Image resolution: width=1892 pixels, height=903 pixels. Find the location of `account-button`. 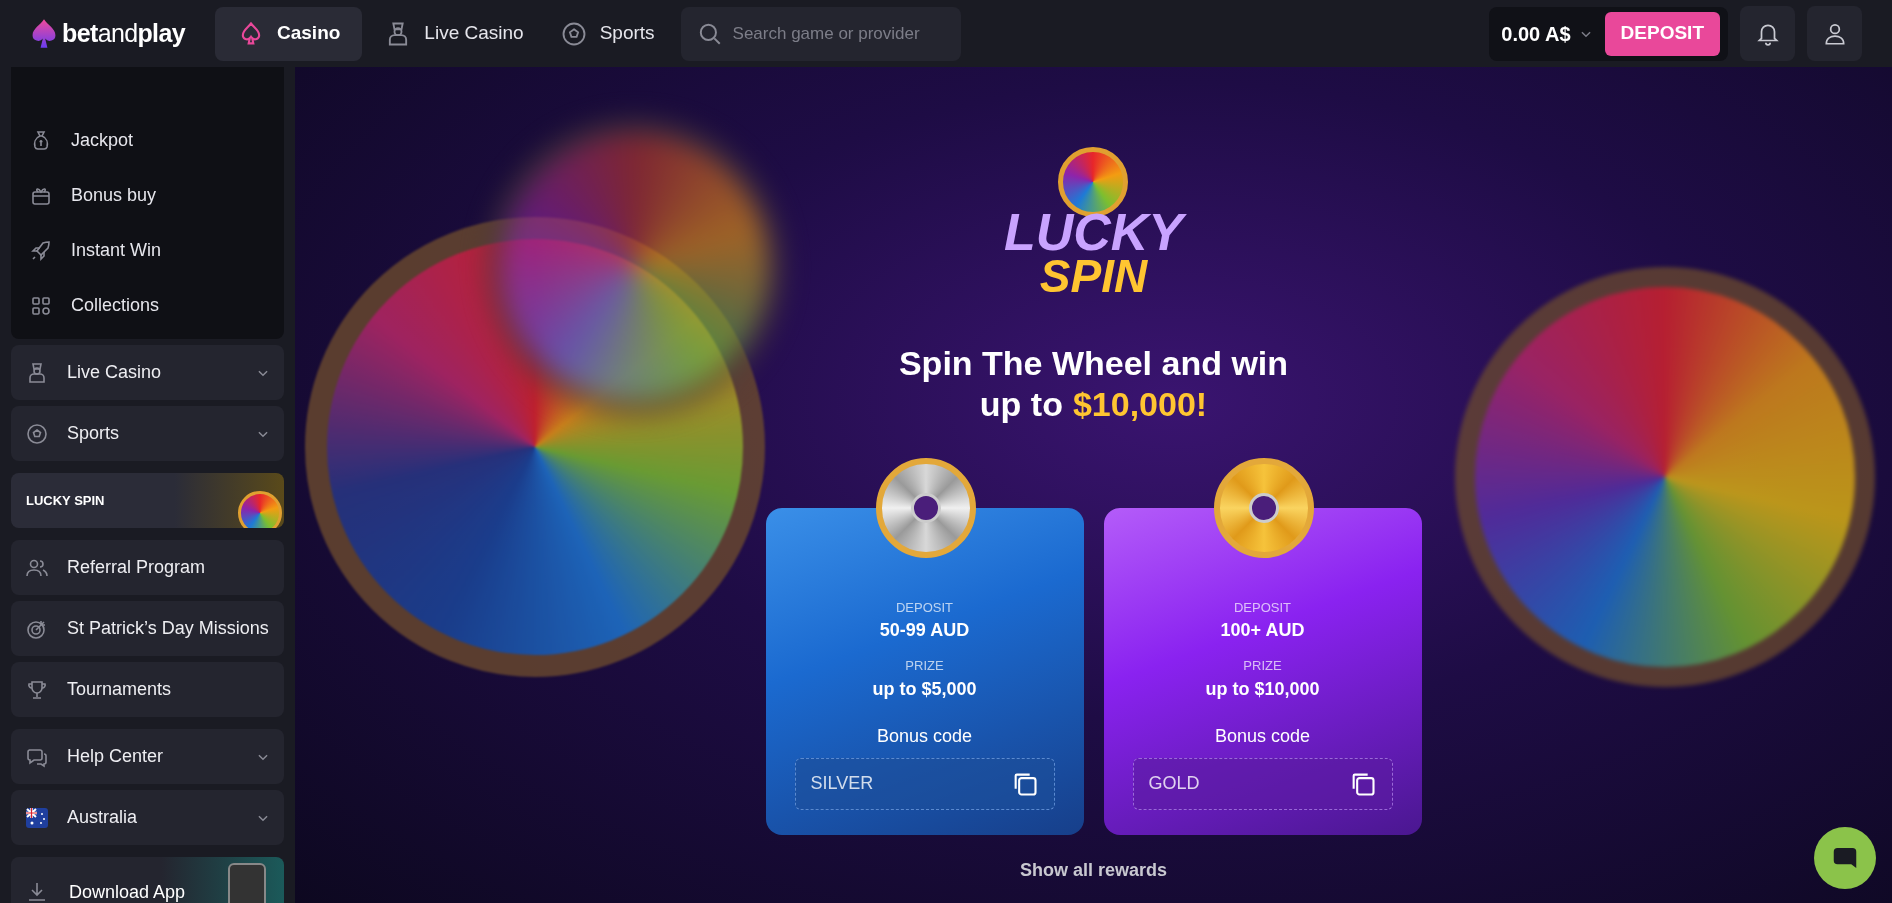

account-button is located at coordinates (1834, 33).